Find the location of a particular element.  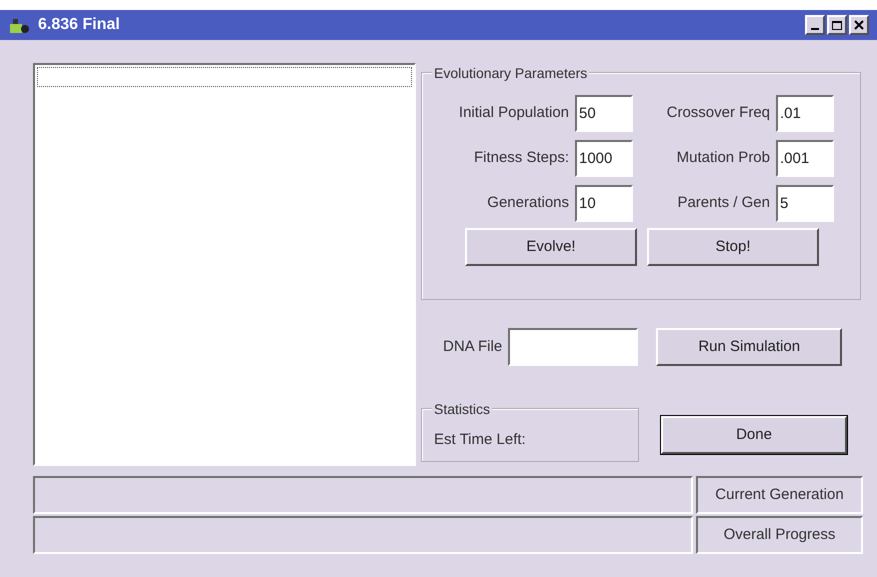

field-label: Crossover Freq is located at coordinates (718, 113).